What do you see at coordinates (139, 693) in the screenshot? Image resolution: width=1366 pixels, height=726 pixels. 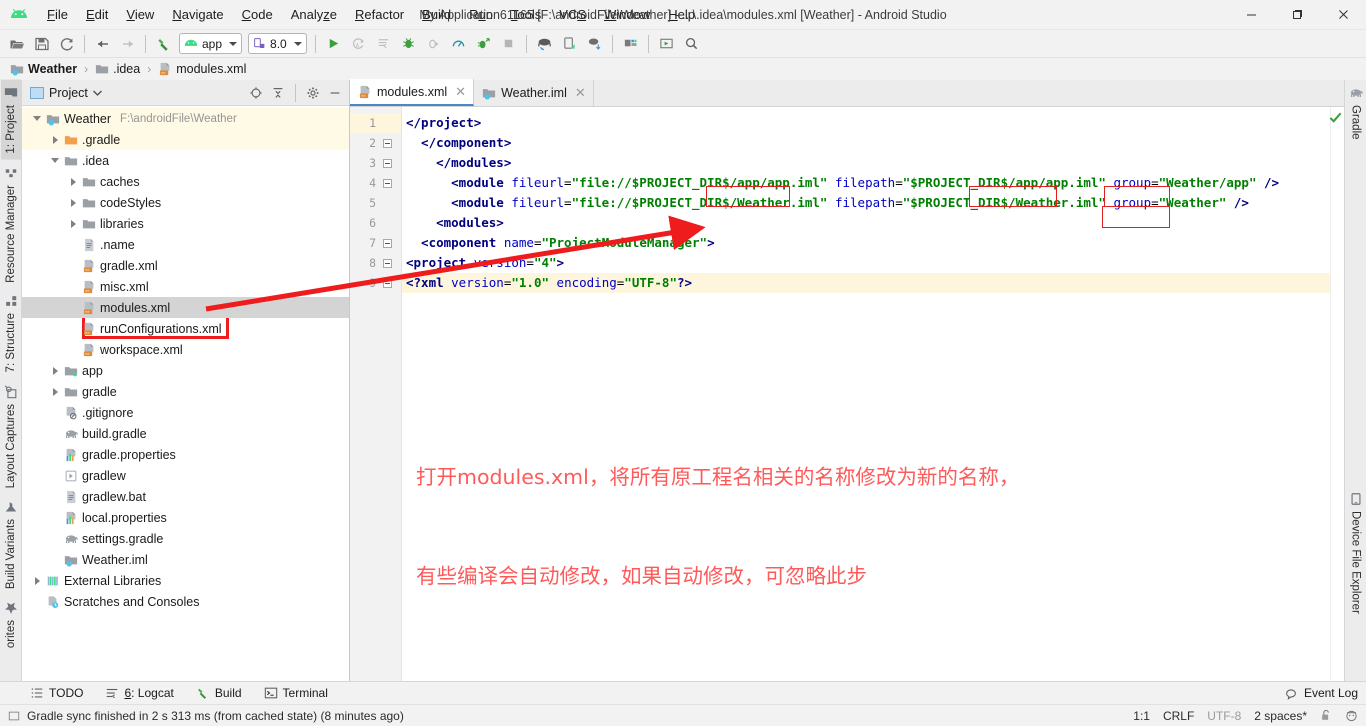 I see `bottom-tab-6logcat: 6: Logcat` at bounding box center [139, 693].